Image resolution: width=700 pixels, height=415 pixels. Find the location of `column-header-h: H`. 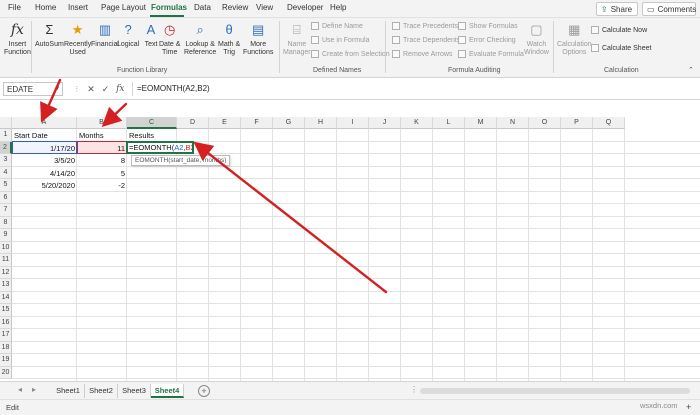

column-header-h: H is located at coordinates (321, 123).